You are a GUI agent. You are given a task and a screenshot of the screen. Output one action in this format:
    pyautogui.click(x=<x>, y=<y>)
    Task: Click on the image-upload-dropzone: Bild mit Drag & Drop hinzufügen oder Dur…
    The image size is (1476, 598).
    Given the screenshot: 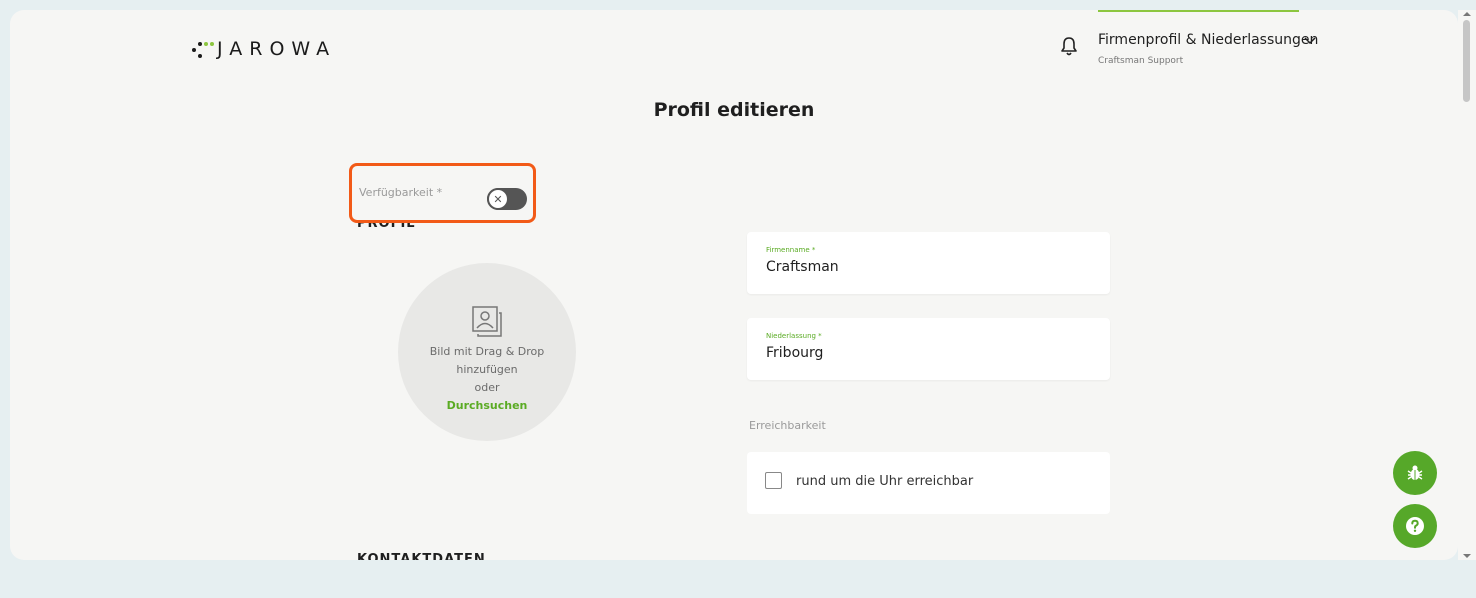 What is the action you would take?
    pyautogui.click(x=487, y=352)
    